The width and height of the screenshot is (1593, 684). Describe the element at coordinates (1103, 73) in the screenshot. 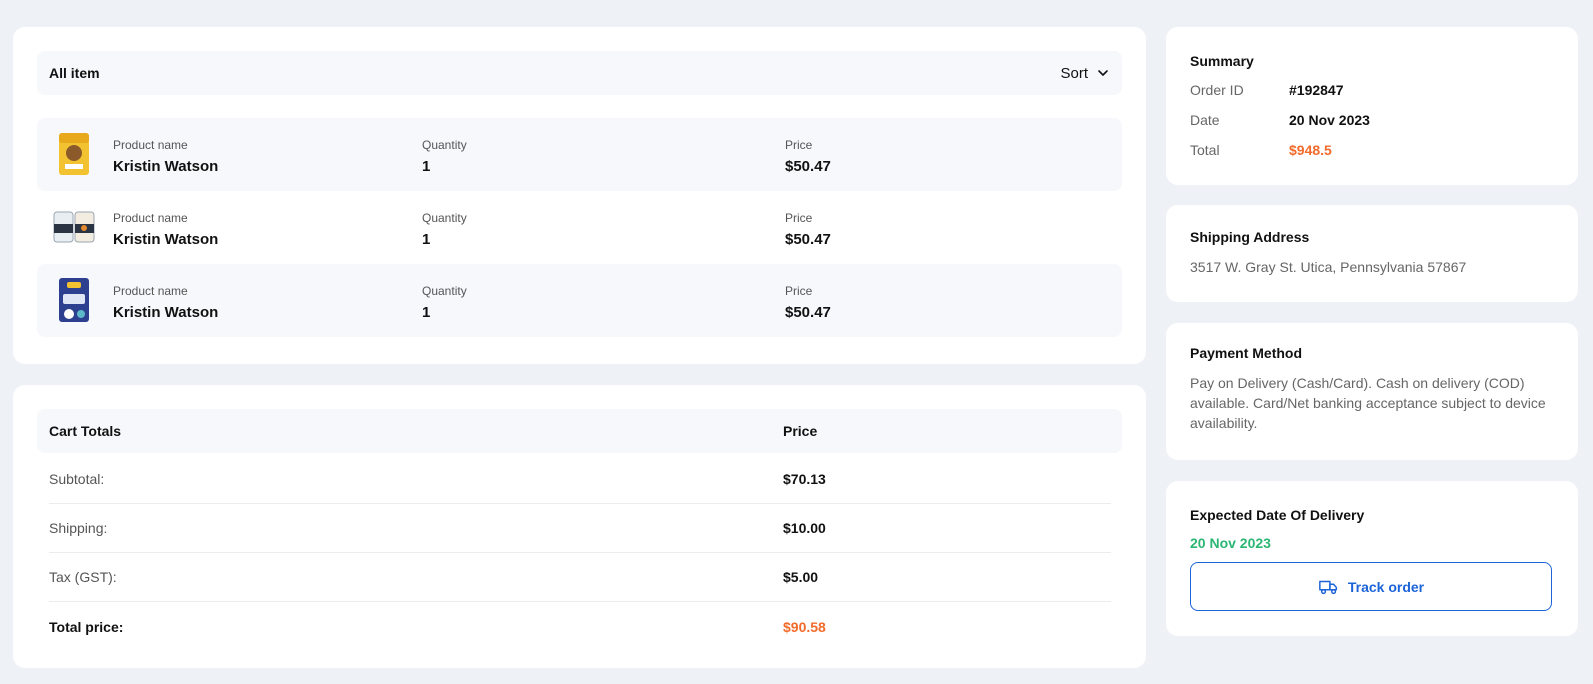

I see `chevron-down-icon` at that location.